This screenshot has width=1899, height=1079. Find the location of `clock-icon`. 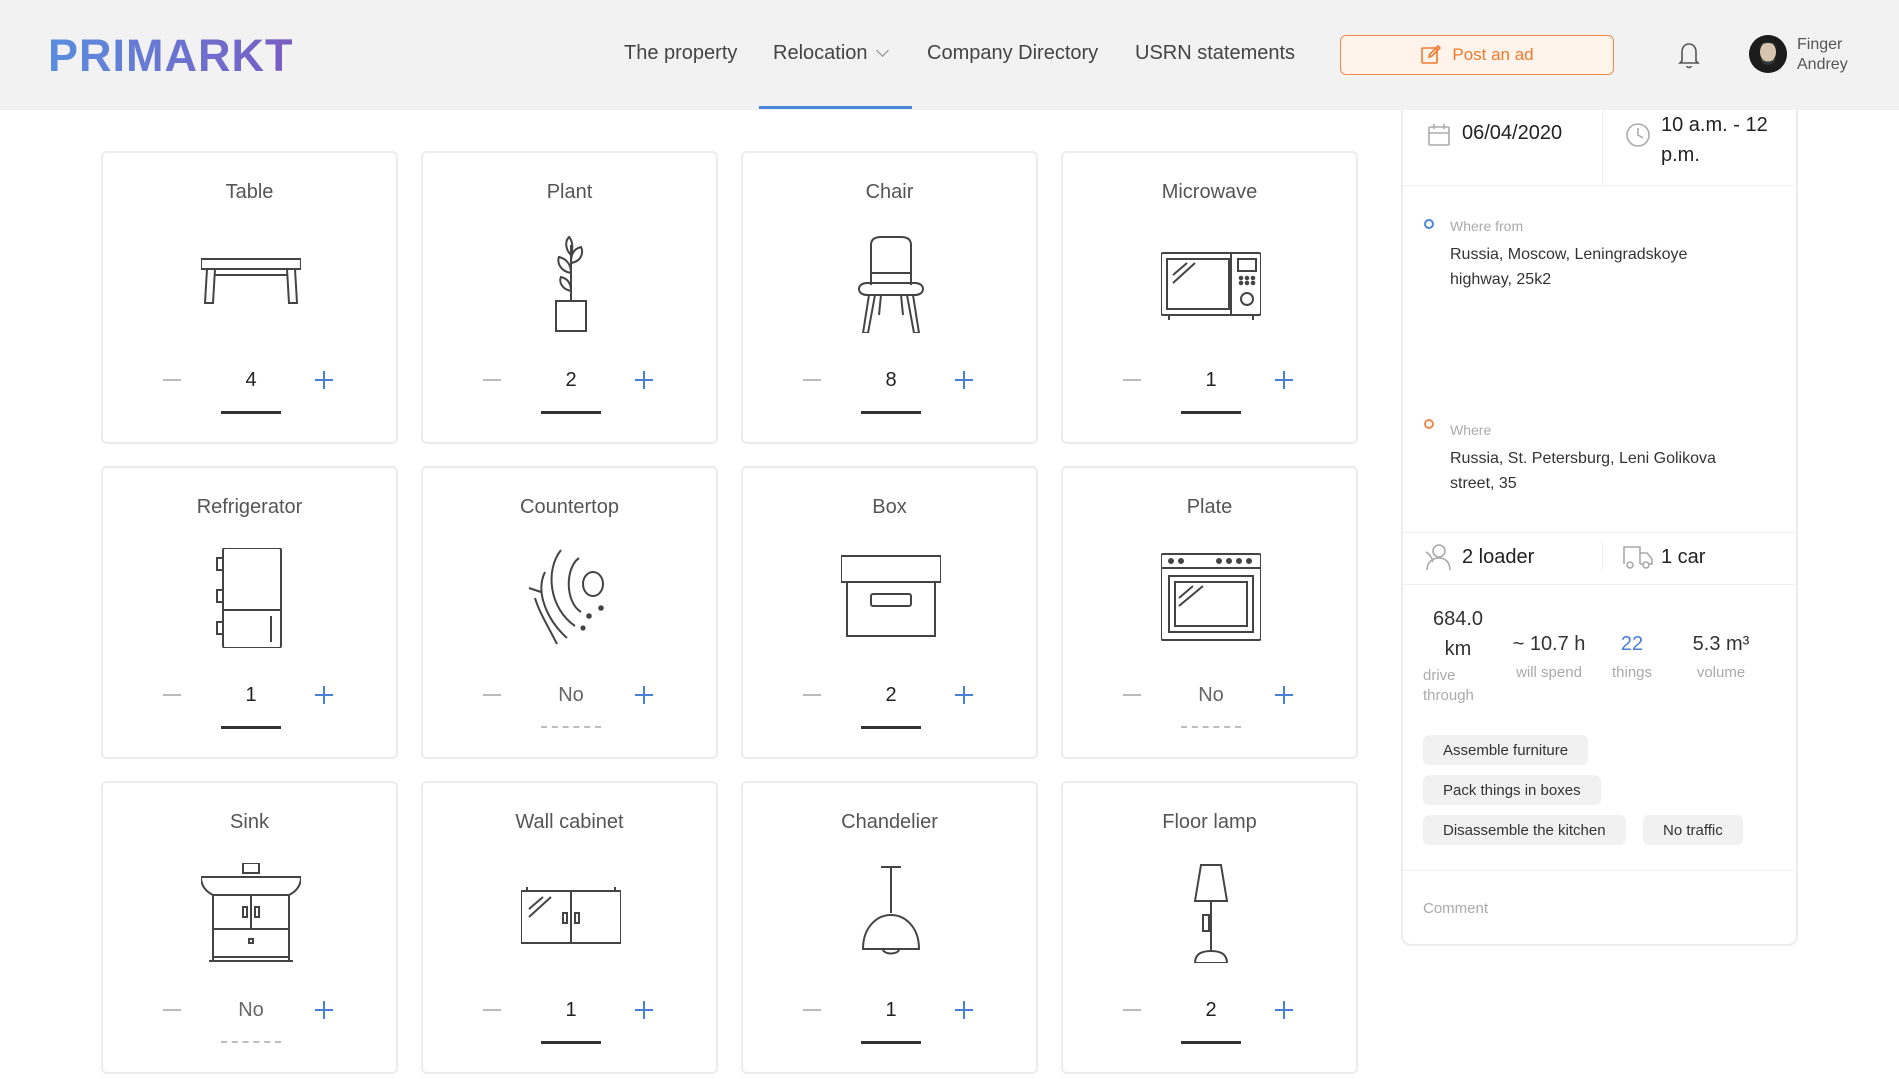

clock-icon is located at coordinates (1638, 135).